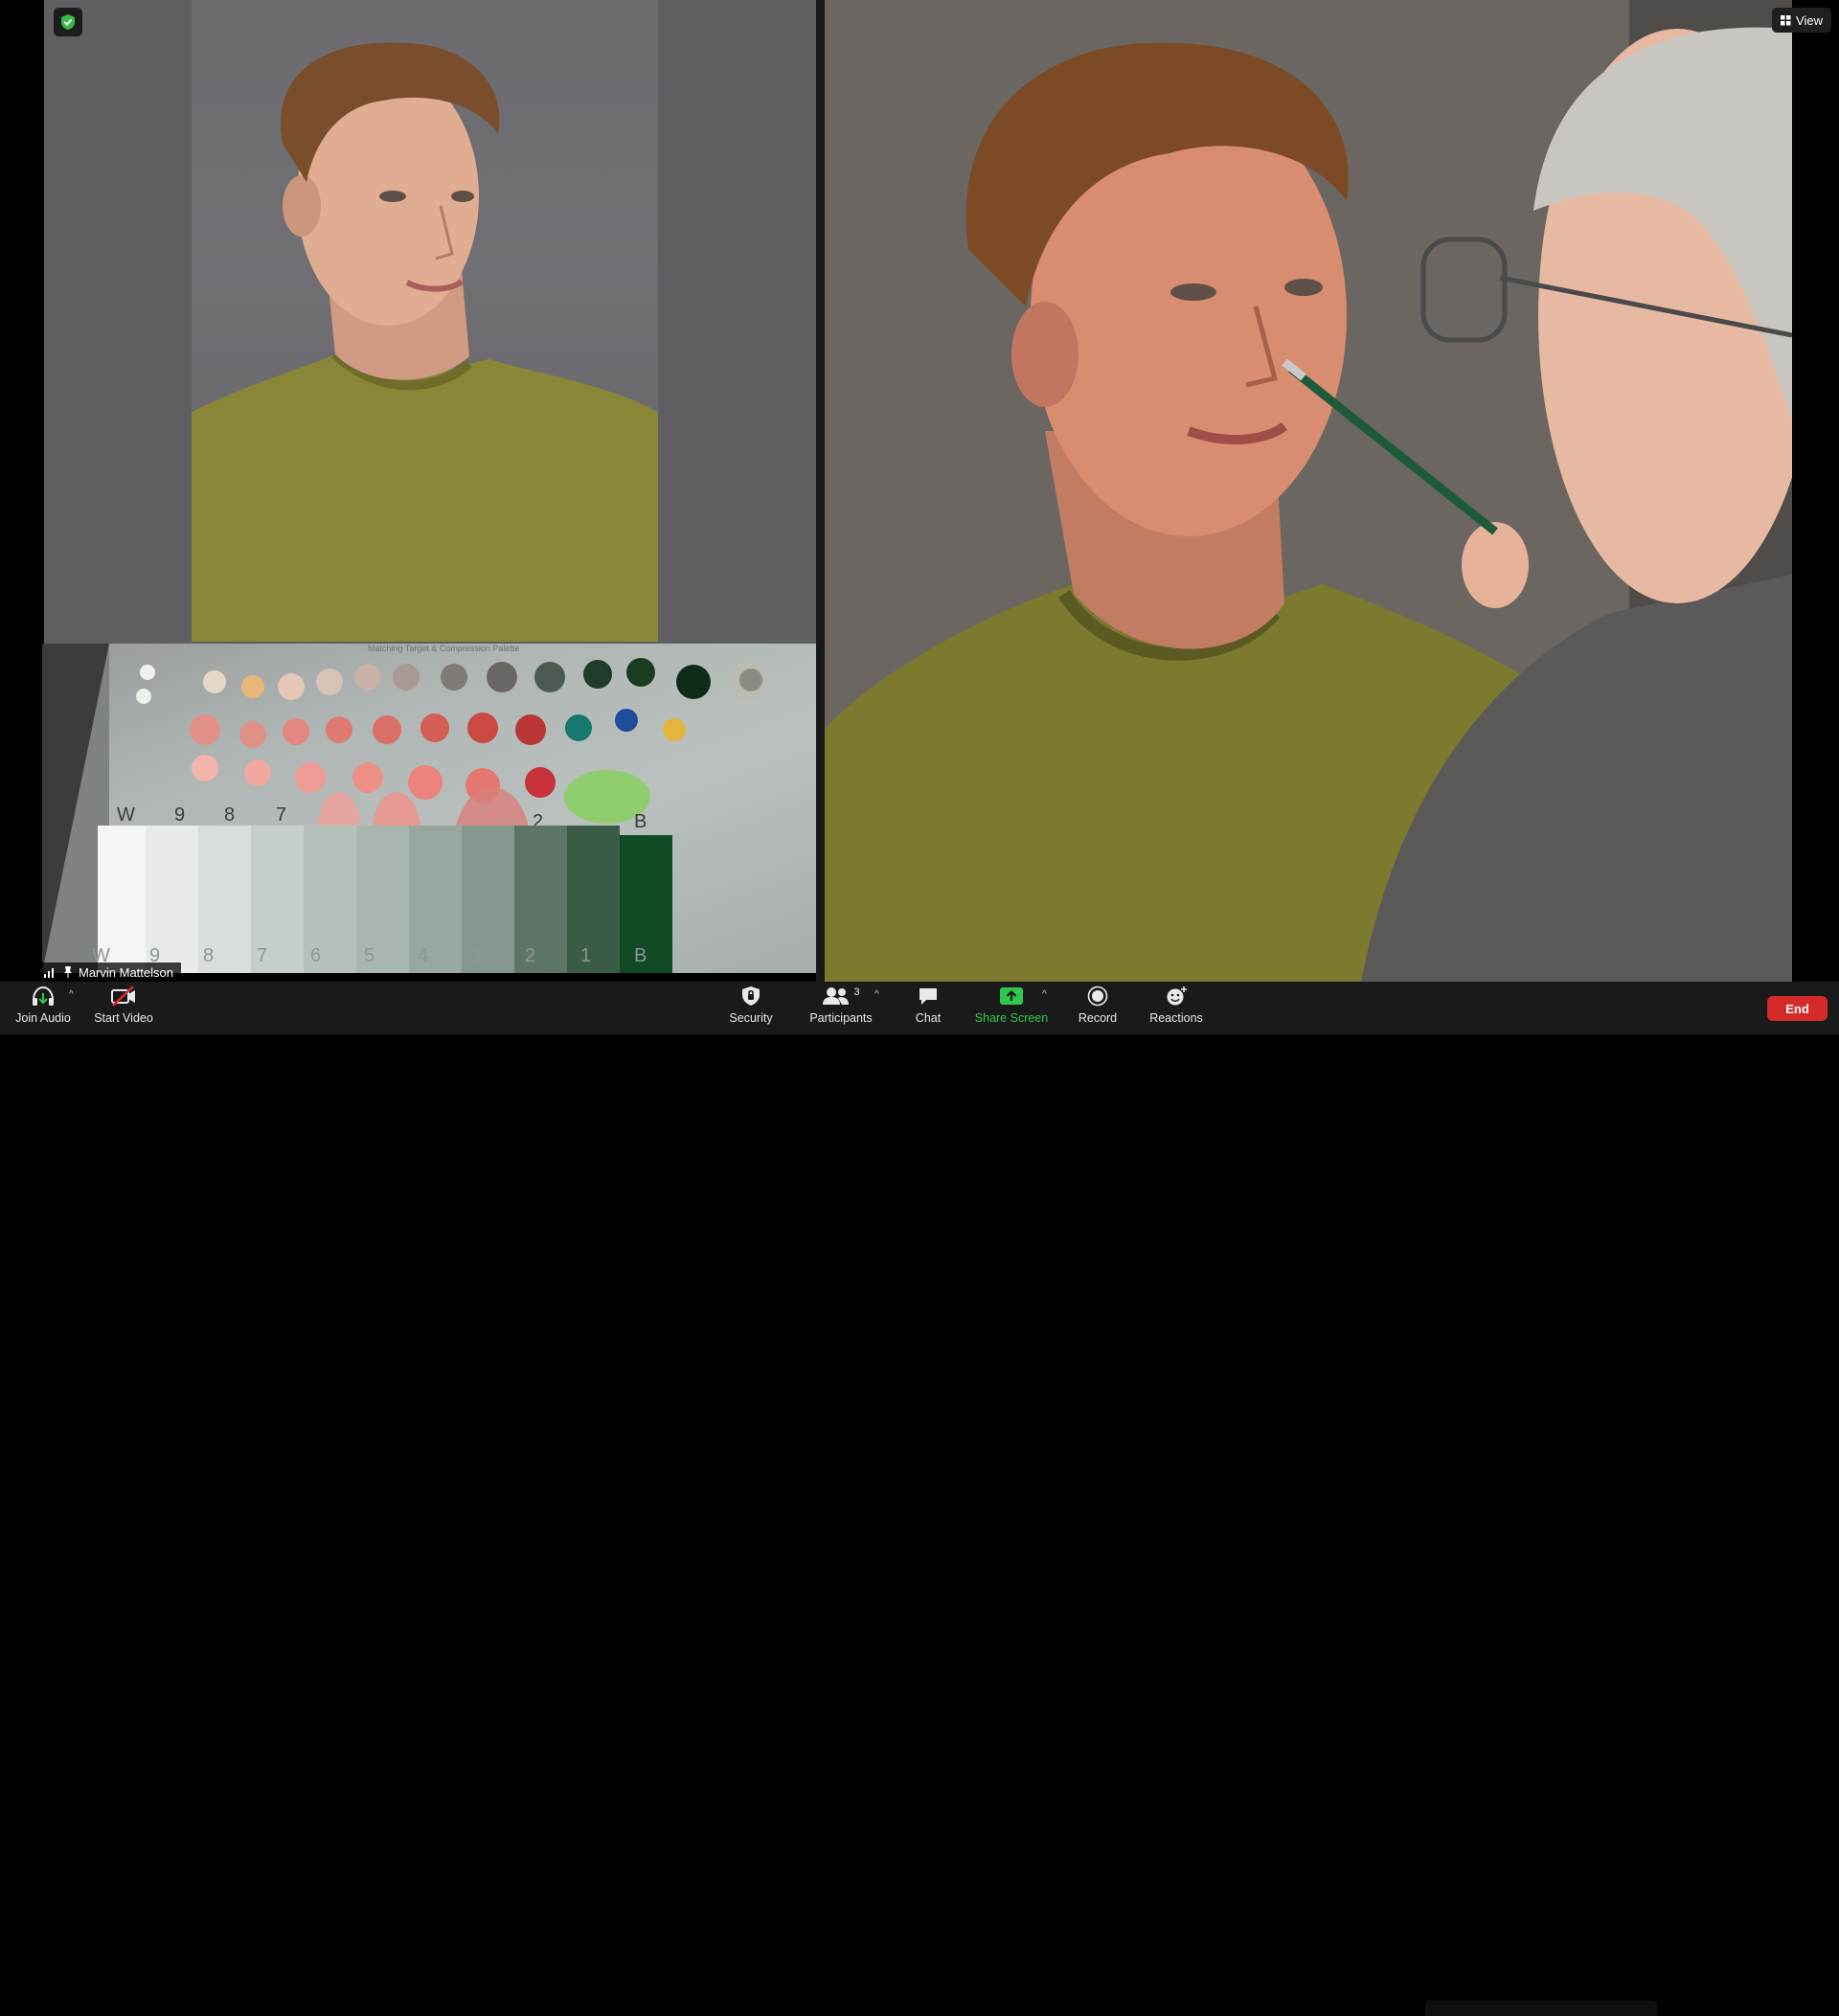 Image resolution: width=1839 pixels, height=2016 pixels. What do you see at coordinates (43, 1018) in the screenshot?
I see `join-audio-label: Join Audio` at bounding box center [43, 1018].